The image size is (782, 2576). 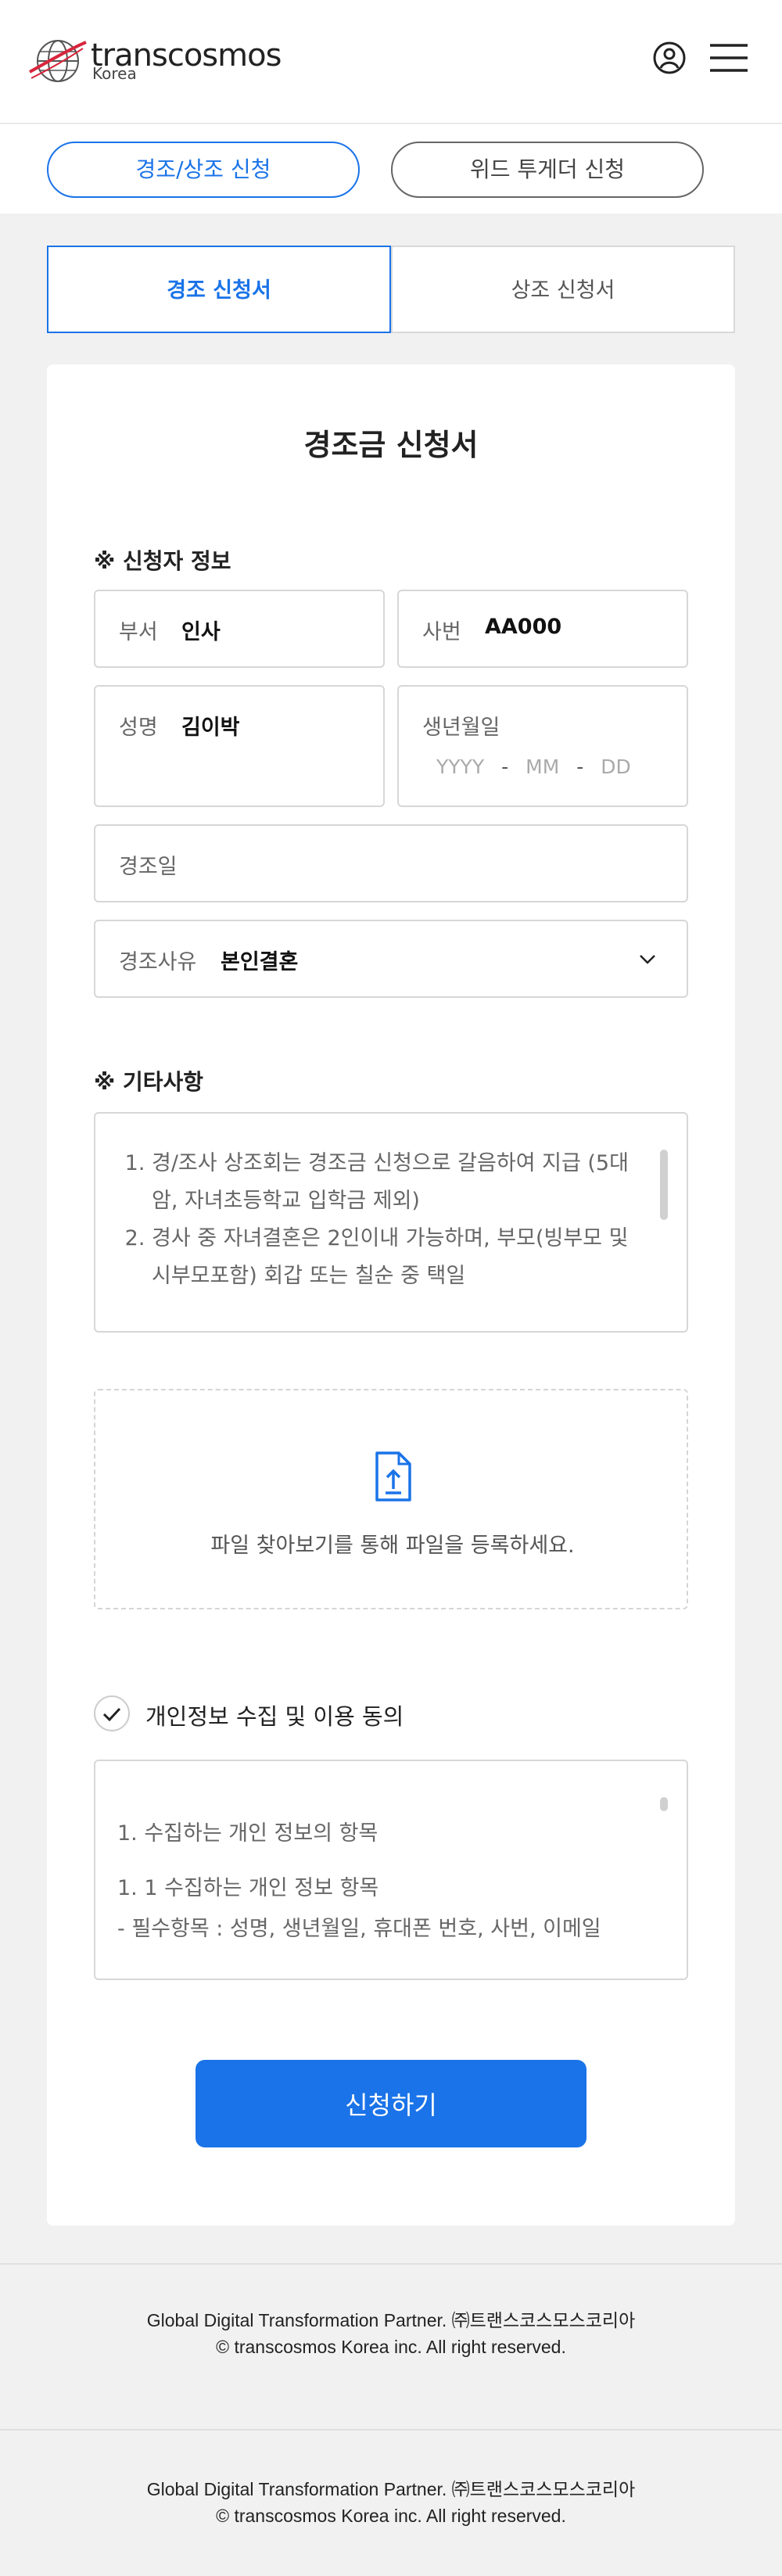 I want to click on etc-section-label: ※ 기타사항, so click(x=149, y=1082).